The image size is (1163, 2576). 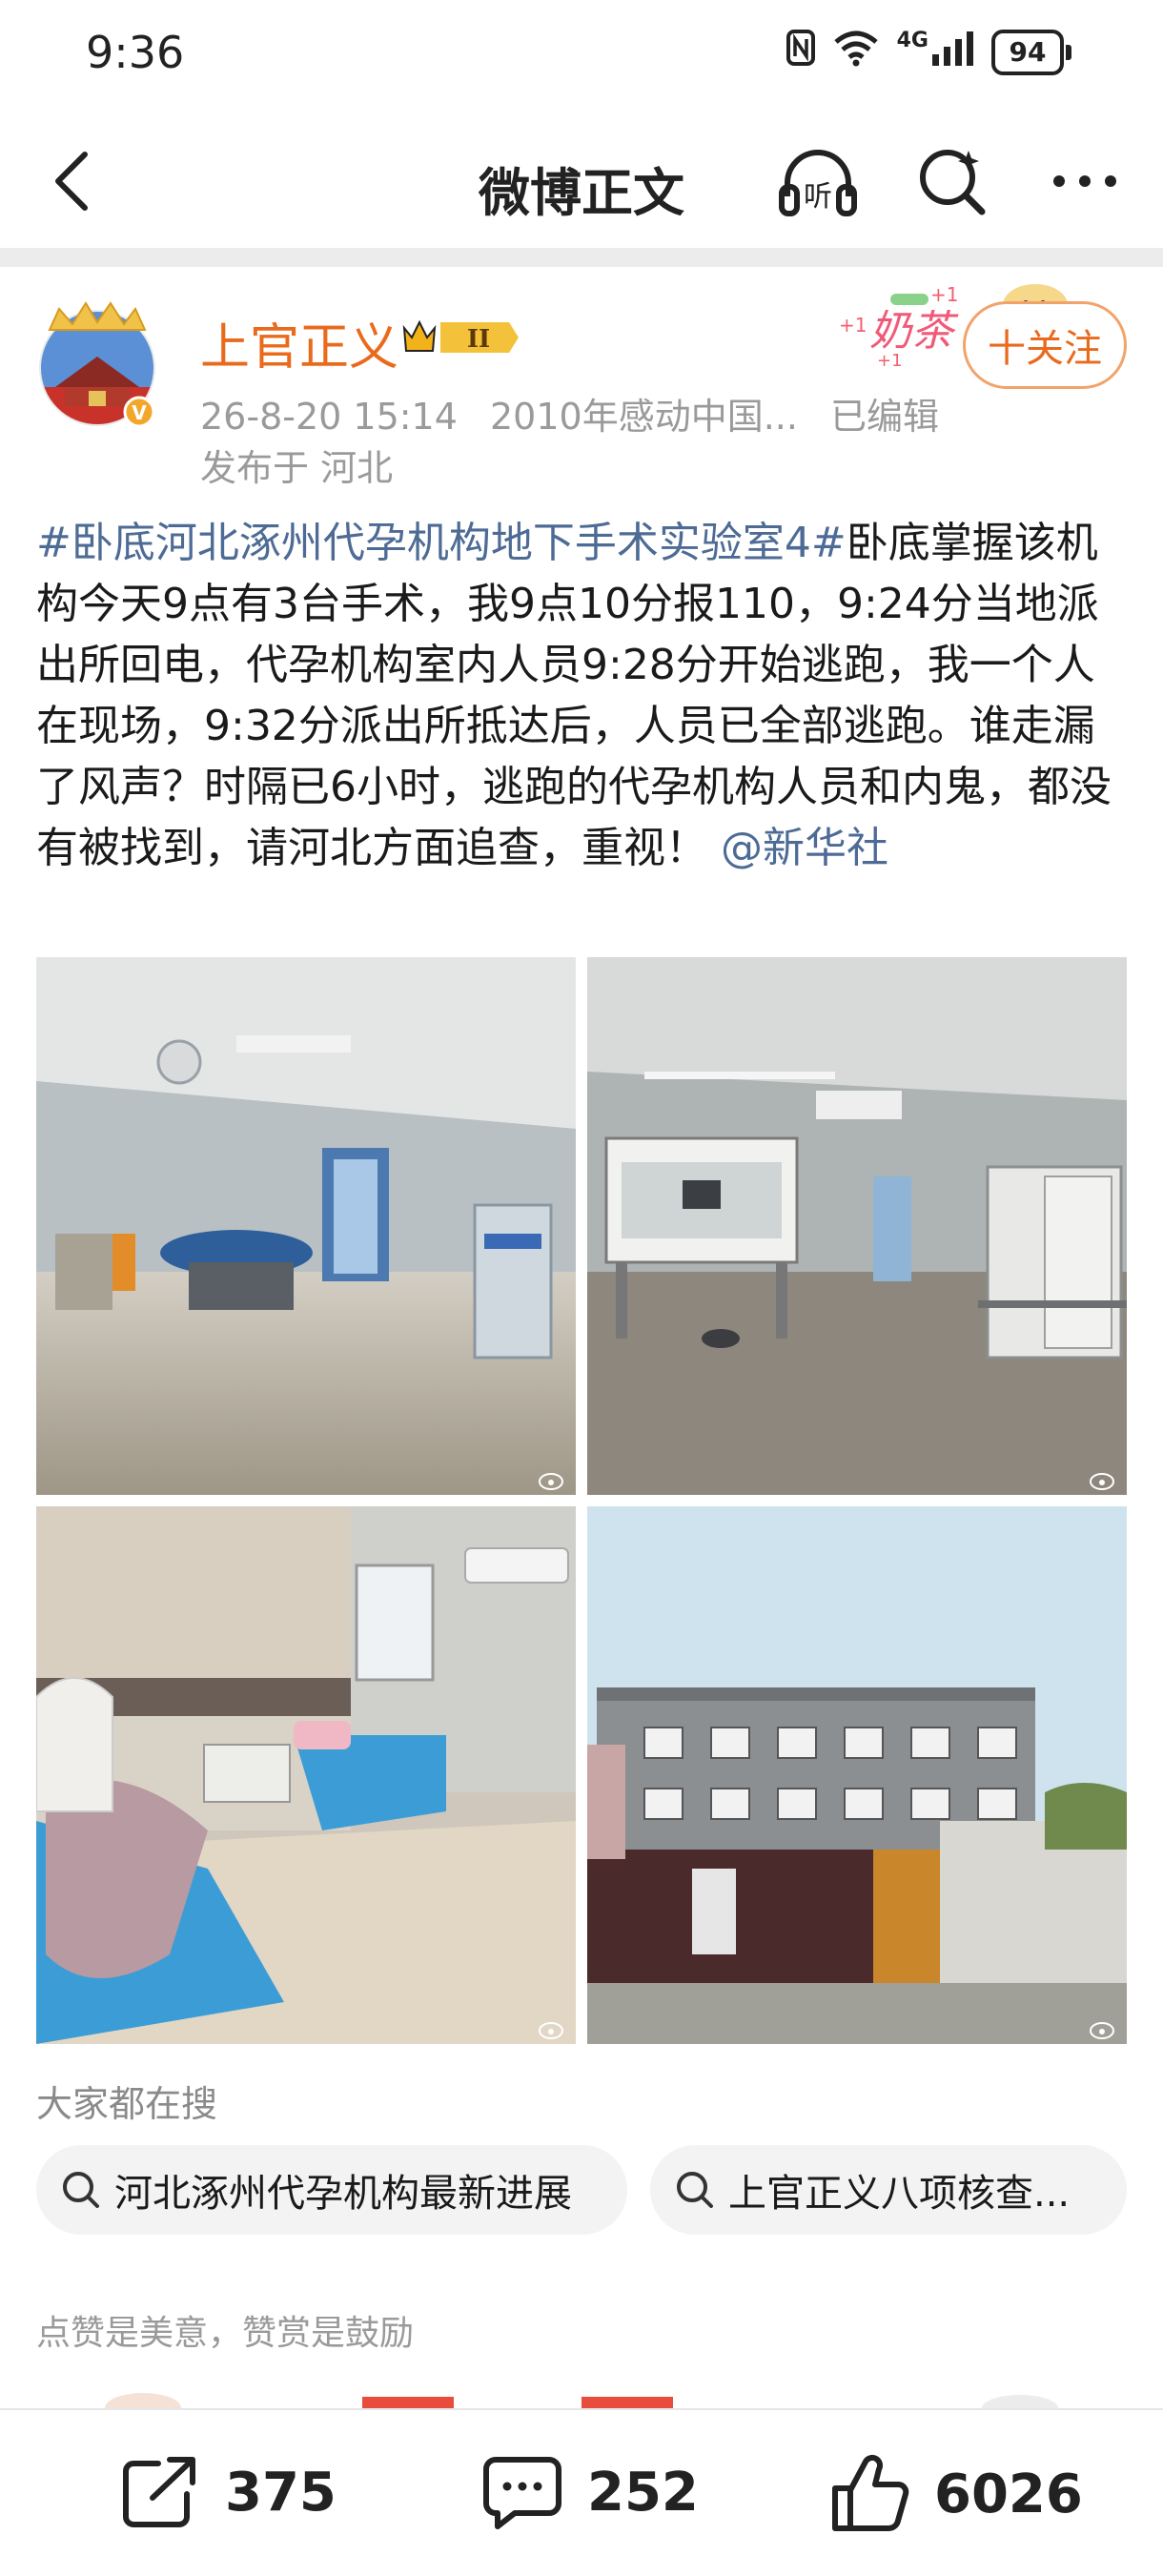 I want to click on headphones-icon: 听, so click(x=818, y=183).